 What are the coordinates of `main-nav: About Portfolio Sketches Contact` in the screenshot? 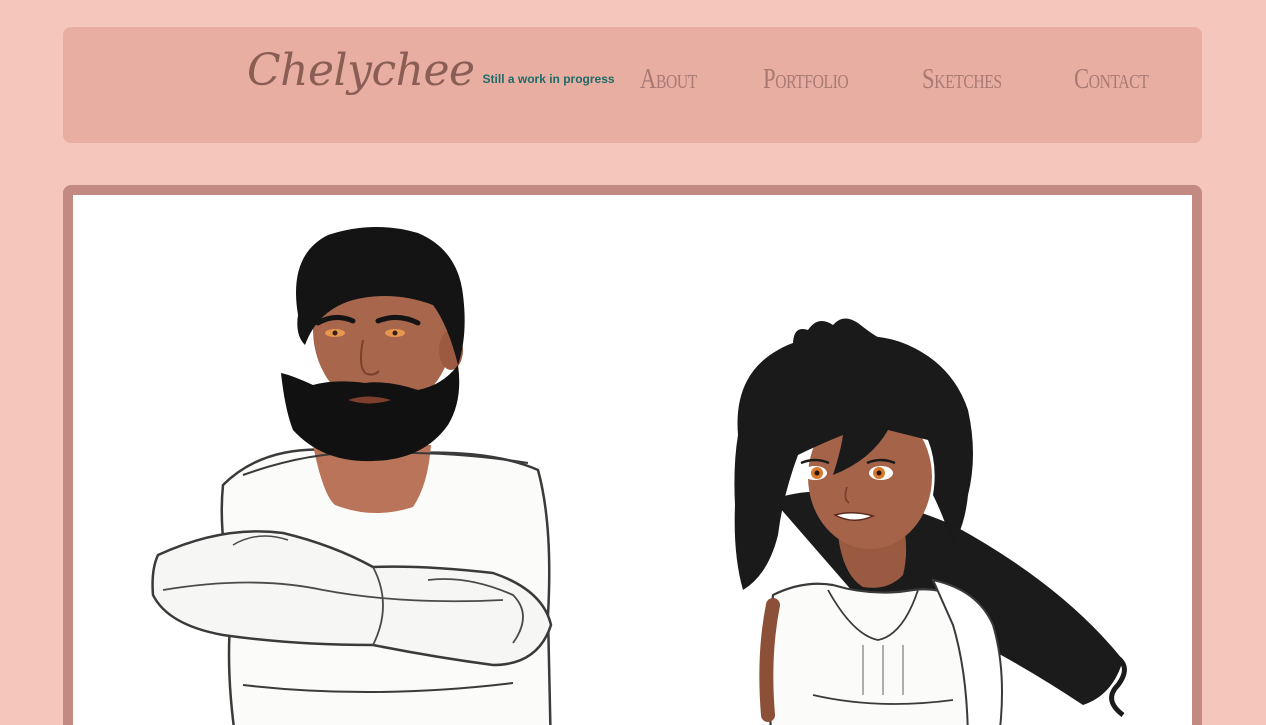 It's located at (905, 79).